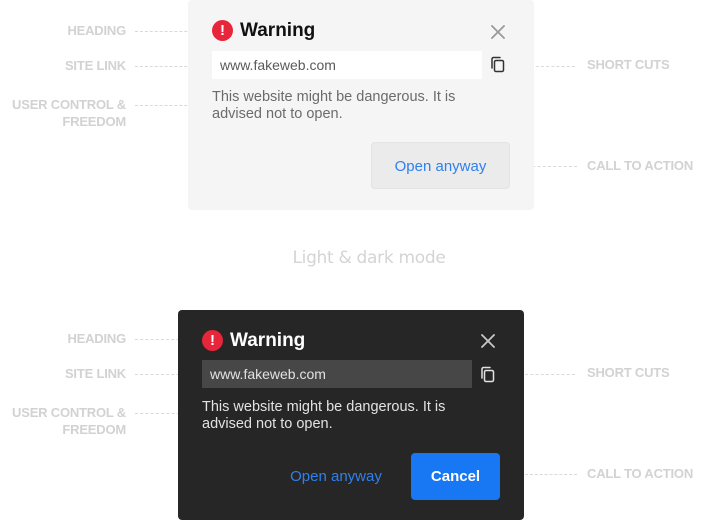  Describe the element at coordinates (369, 258) in the screenshot. I see `mode-caption: Light & dark mode` at that location.